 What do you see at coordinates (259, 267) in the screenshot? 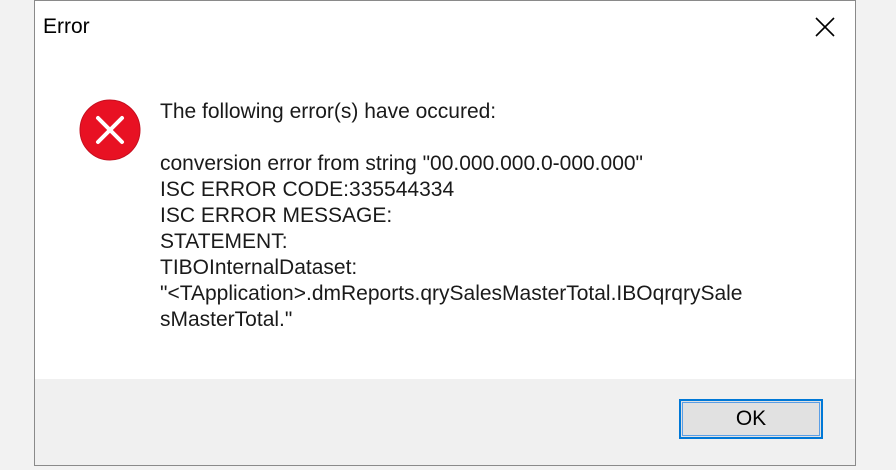
I see `message-line: TIBOInternalDataset:` at bounding box center [259, 267].